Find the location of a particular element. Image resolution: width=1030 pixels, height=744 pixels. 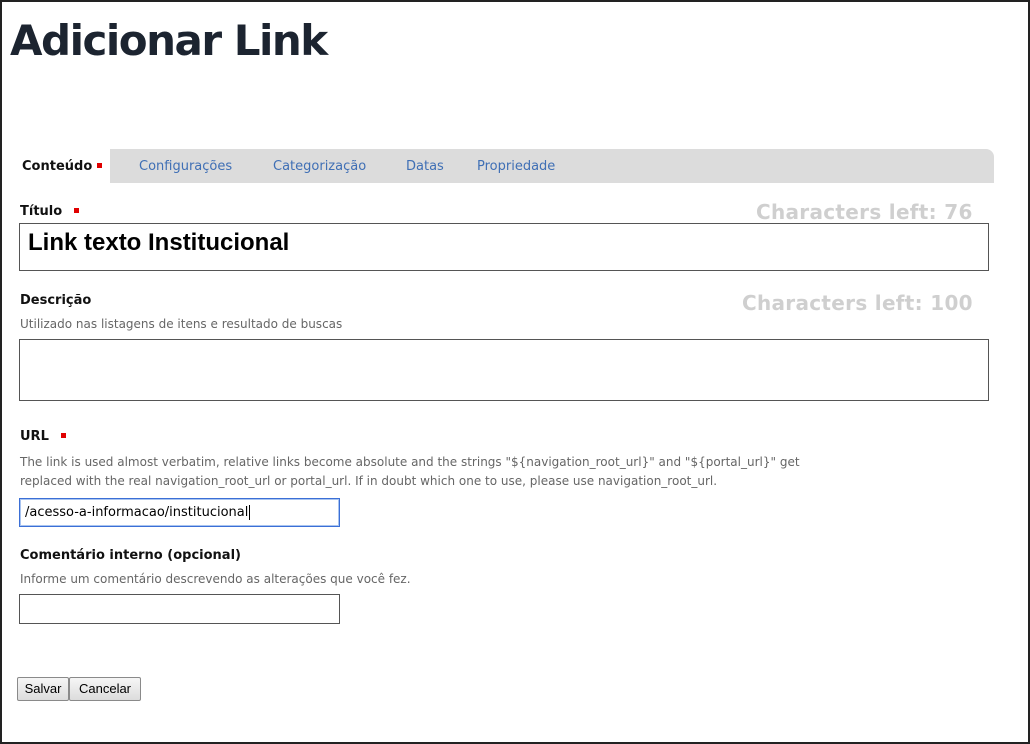

page-title: Adicionar Link is located at coordinates (169, 40).